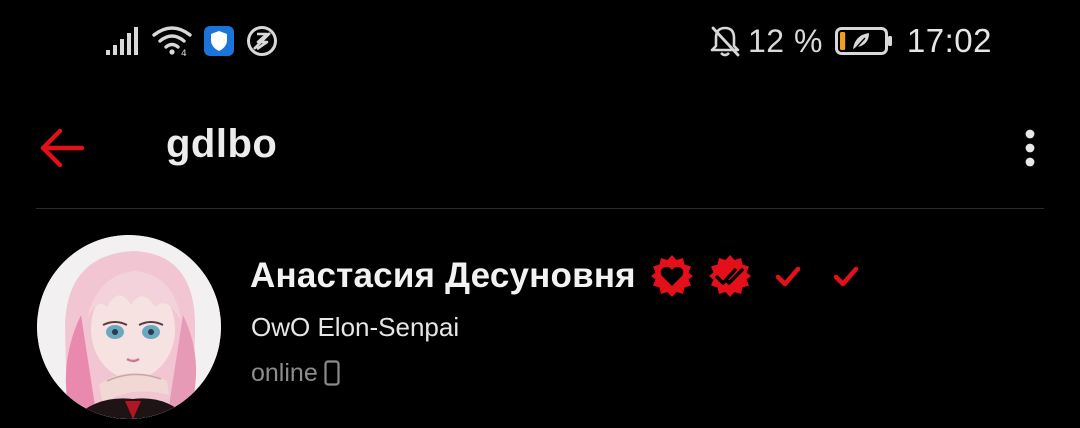 The width and height of the screenshot is (1080, 428). I want to click on profile-presence: online, so click(295, 373).